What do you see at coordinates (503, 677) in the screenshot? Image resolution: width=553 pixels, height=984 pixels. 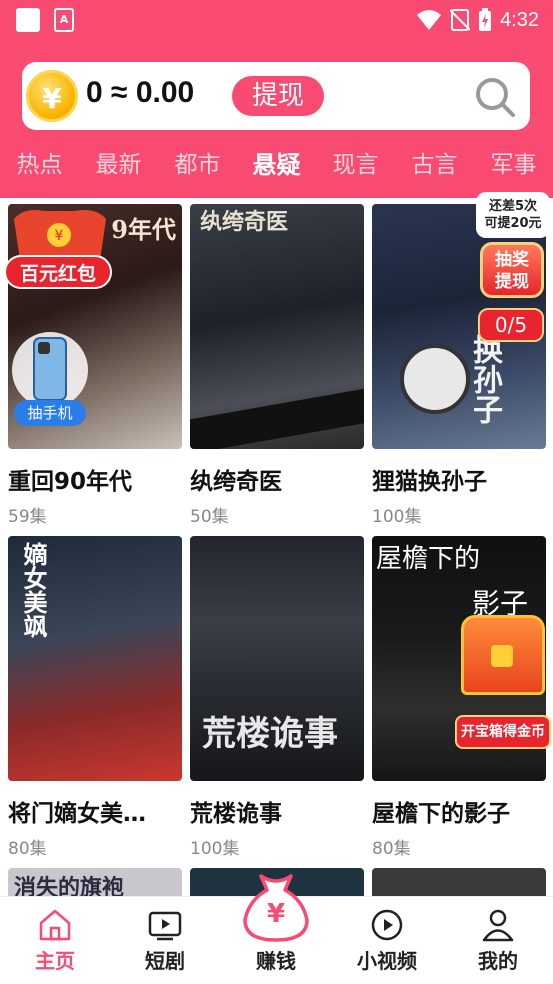 I see `treasure-chest-promo: 开宝箱得金币` at bounding box center [503, 677].